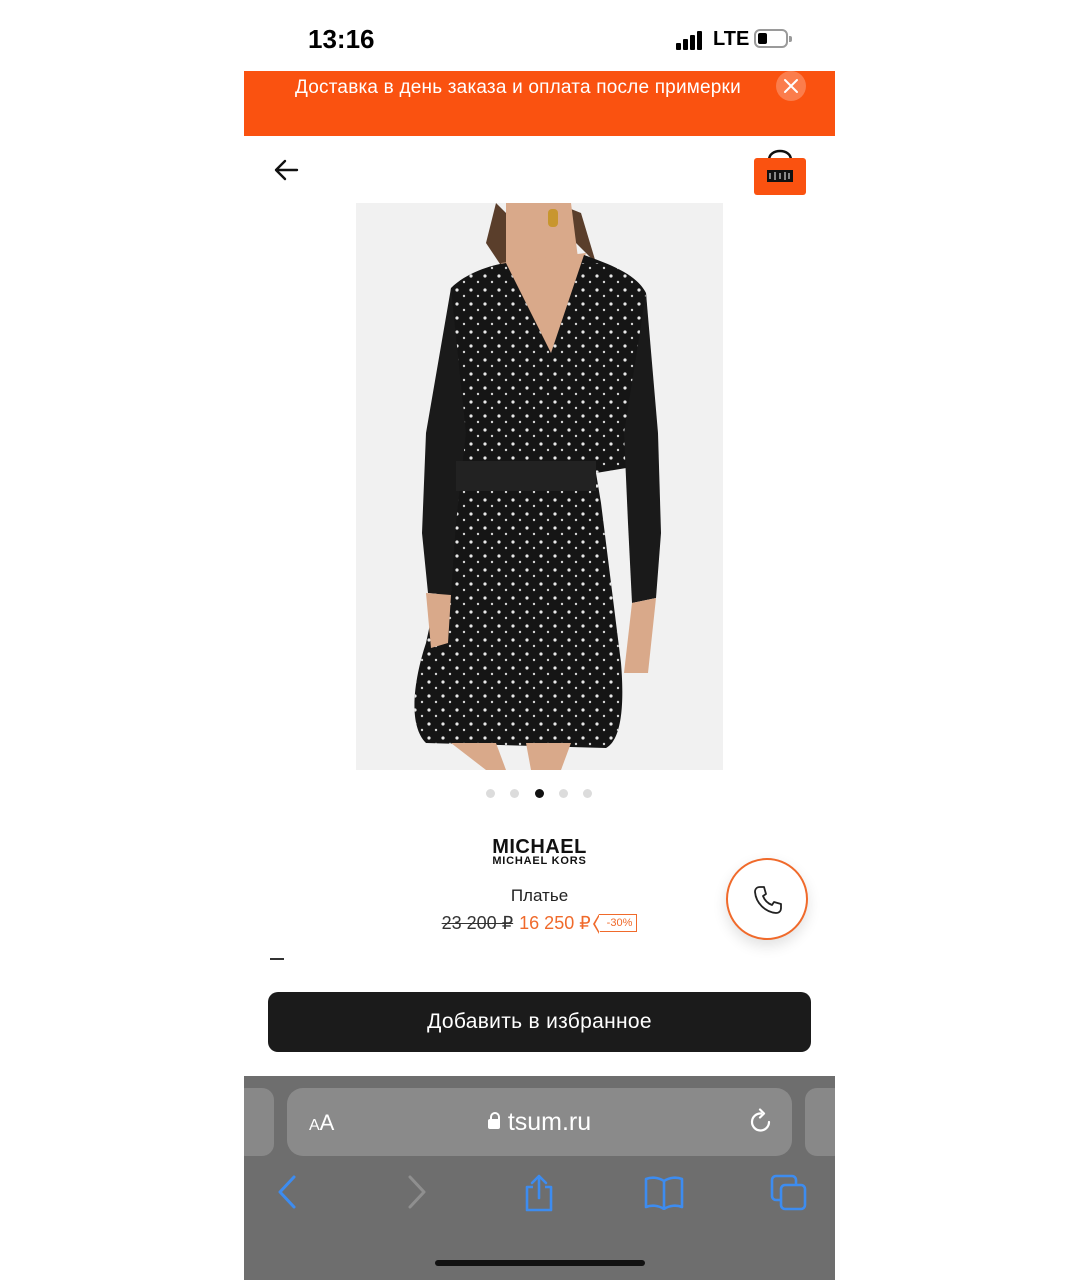 The image size is (1080, 1280). Describe the element at coordinates (540, 1263) in the screenshot. I see `home-indicator` at that location.